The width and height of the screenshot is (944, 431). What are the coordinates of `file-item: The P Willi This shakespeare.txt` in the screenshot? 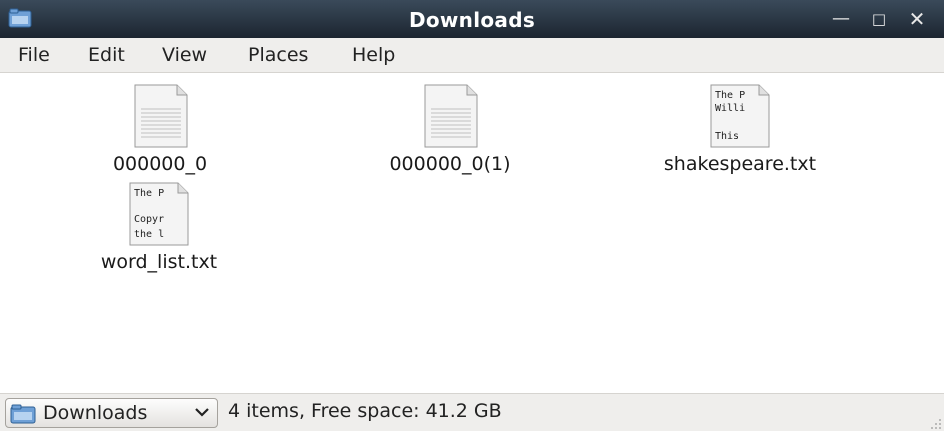 It's located at (740, 129).